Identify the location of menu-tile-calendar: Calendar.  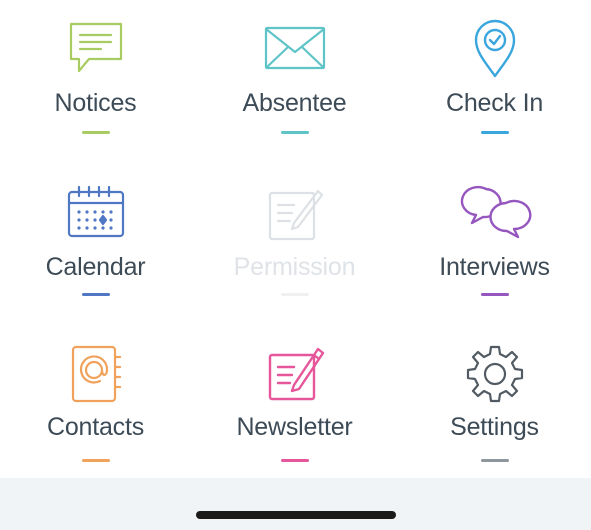
(95, 244).